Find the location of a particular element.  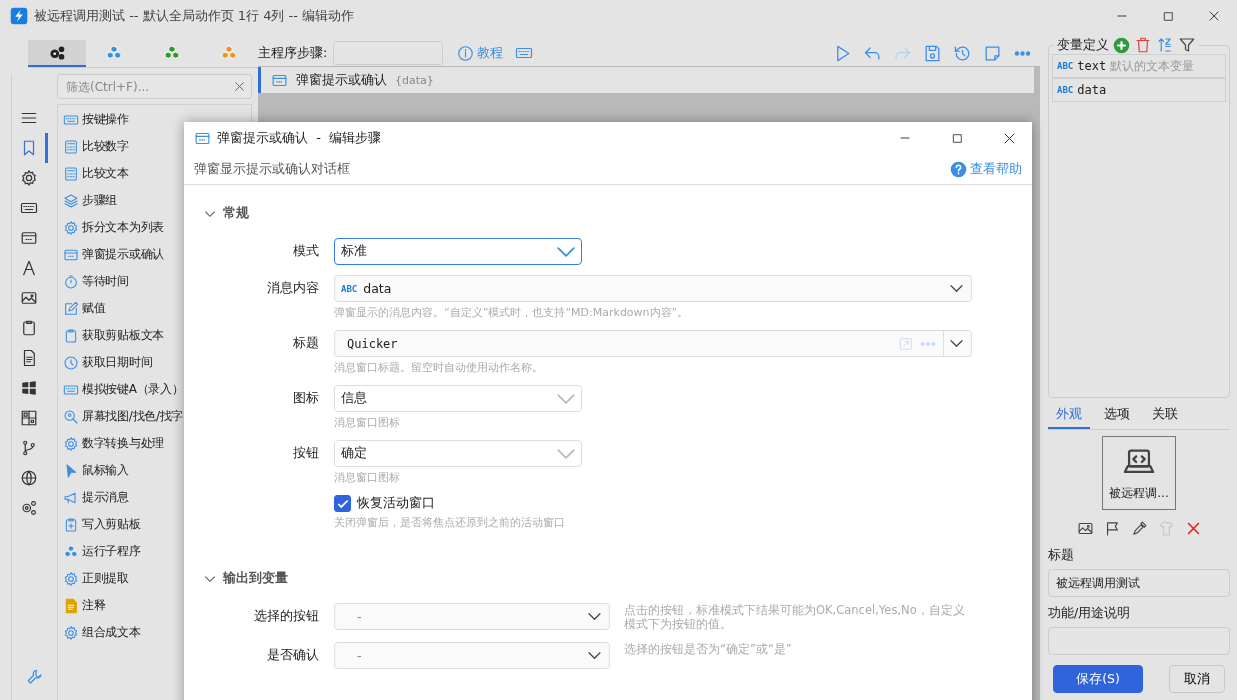

trash-icon is located at coordinates (1143, 45).